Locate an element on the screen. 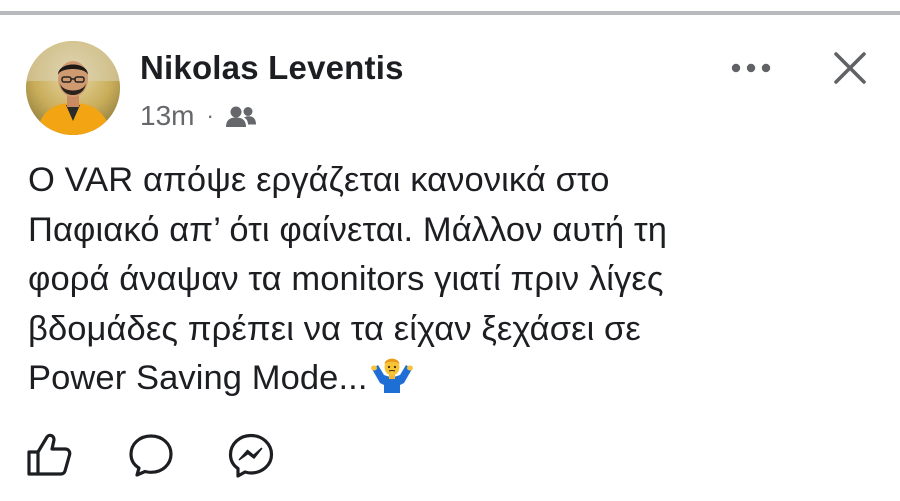 The image size is (900, 501). messenger-share-icon is located at coordinates (251, 455).